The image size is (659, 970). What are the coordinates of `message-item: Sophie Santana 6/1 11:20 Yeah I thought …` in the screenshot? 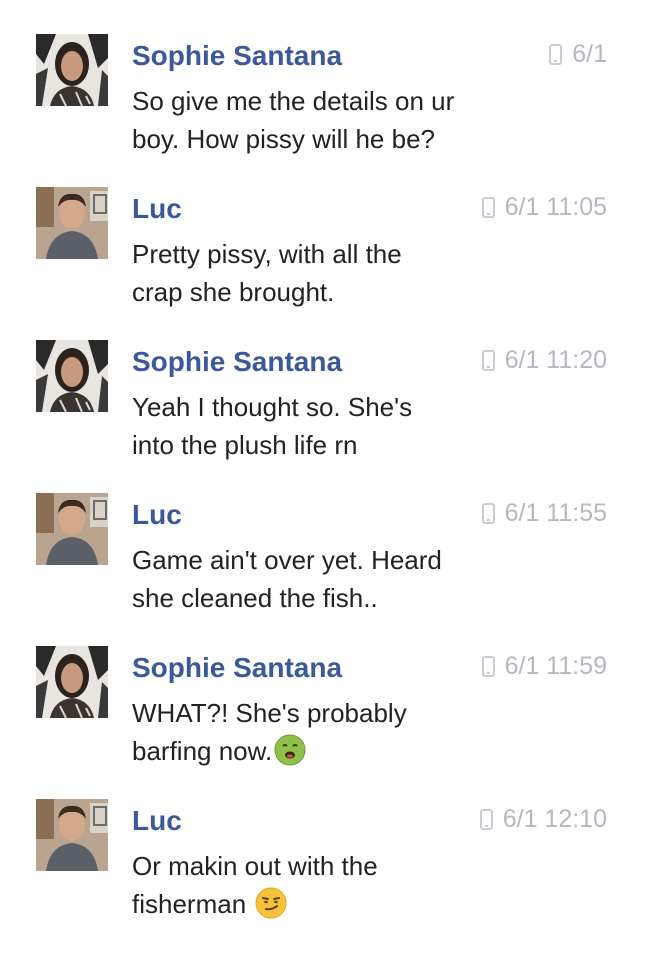 It's located at (329, 410).